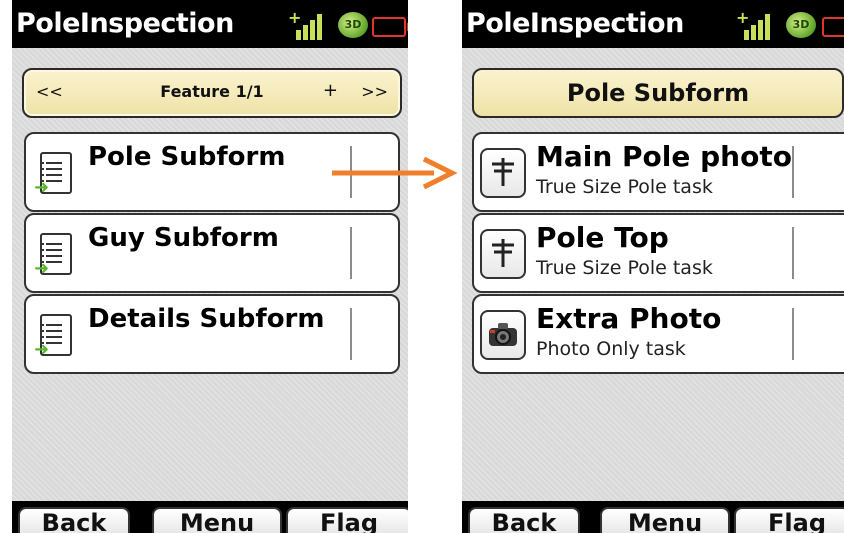 This screenshot has width=844, height=533. I want to click on list-item-extra-photo: Extra Photo Photo Only task, so click(658, 334).